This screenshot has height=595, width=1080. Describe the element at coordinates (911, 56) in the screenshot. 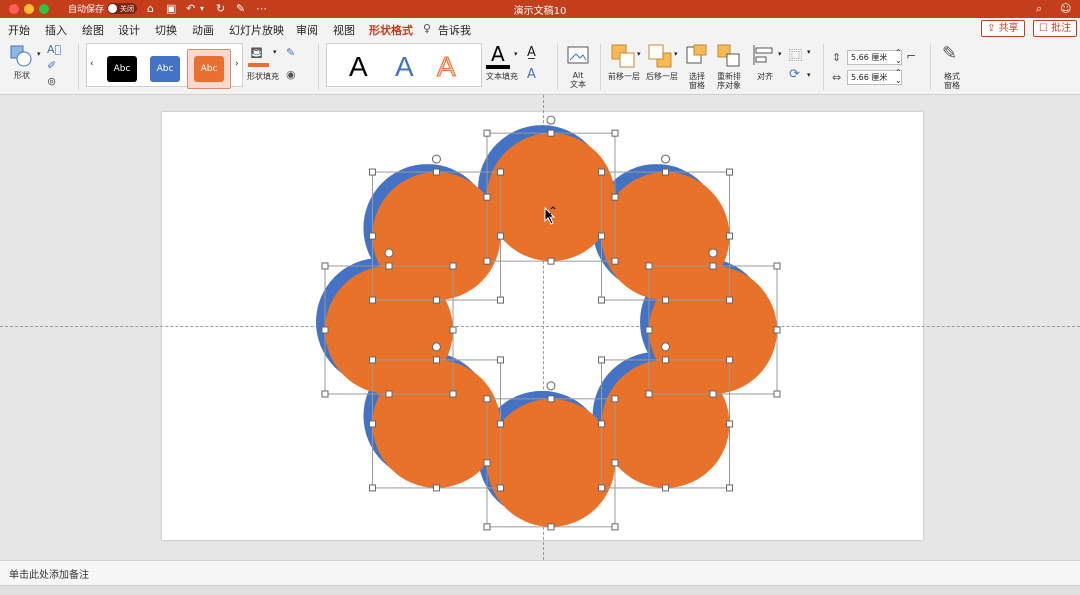

I see `lock-aspect-ratio-icon: ⌐` at that location.